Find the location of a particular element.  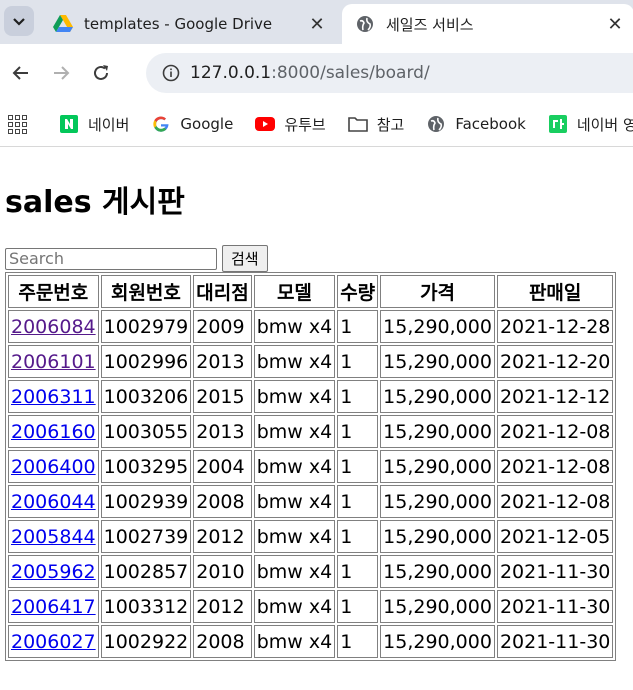

arrow-left-icon is located at coordinates (20, 73).